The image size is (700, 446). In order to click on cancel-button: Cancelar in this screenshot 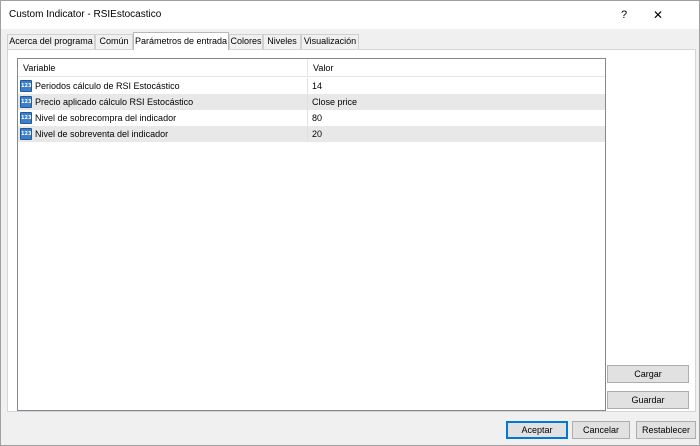, I will do `click(601, 430)`.